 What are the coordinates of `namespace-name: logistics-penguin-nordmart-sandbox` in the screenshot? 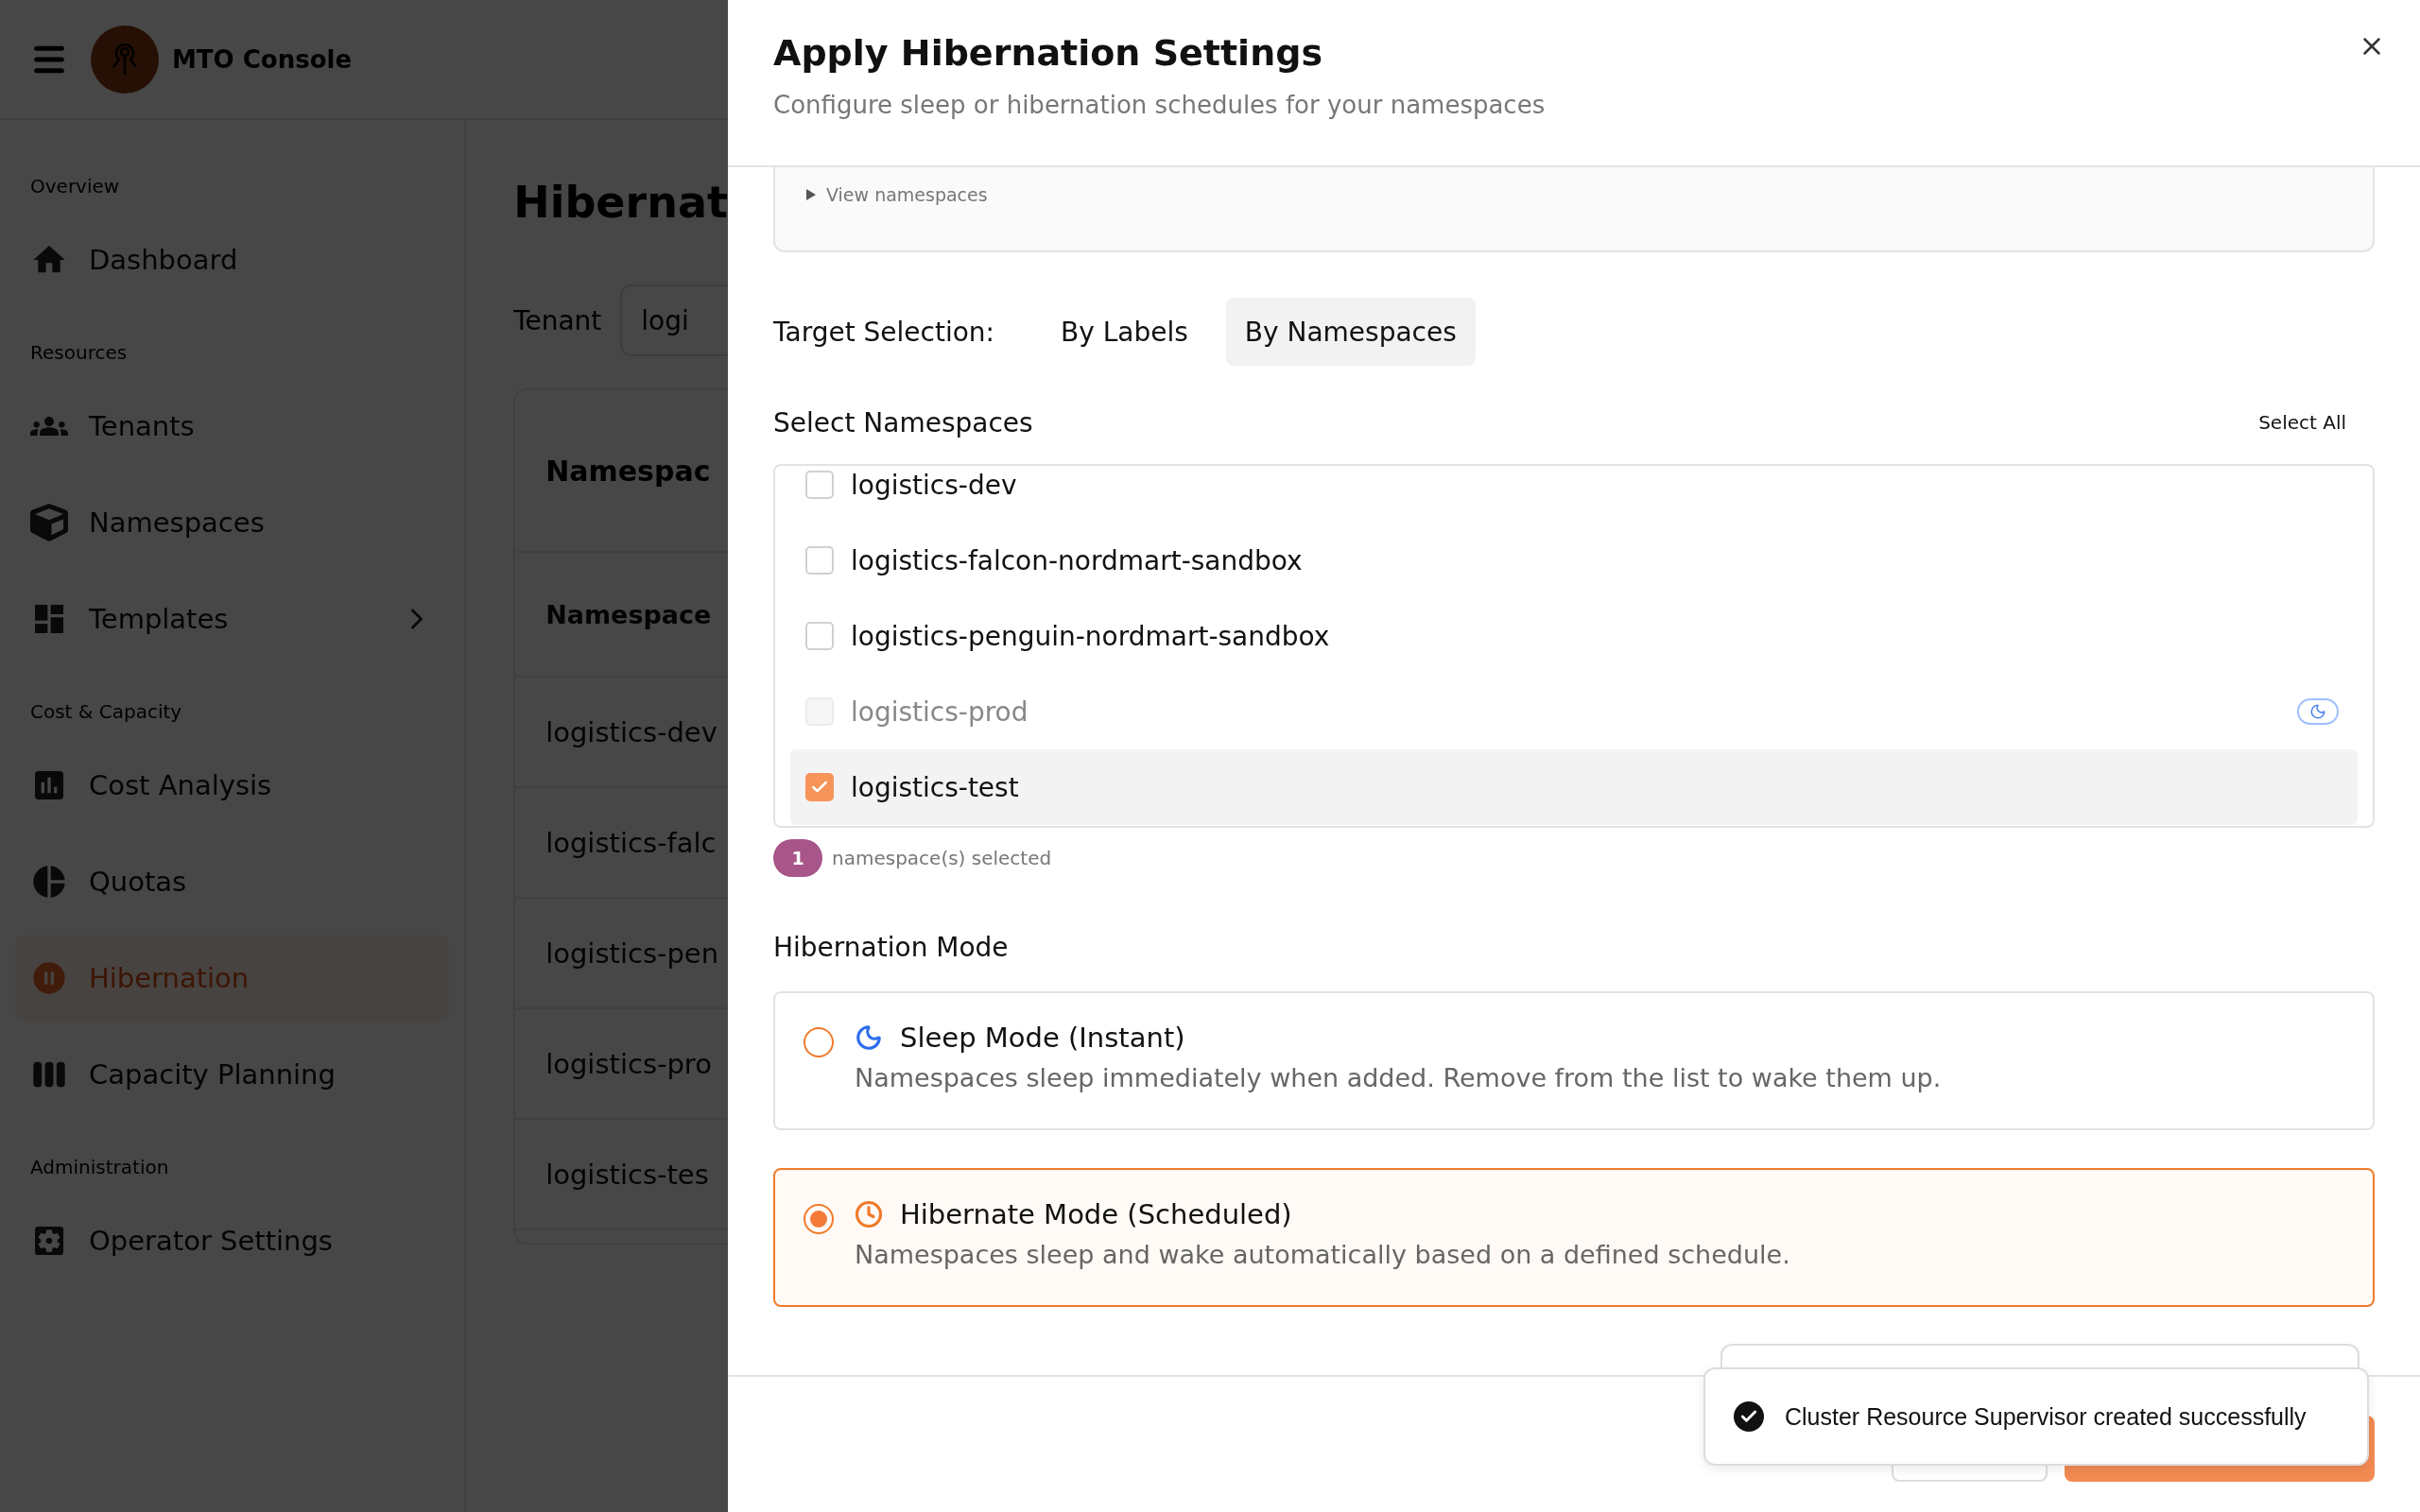 It's located at (1091, 636).